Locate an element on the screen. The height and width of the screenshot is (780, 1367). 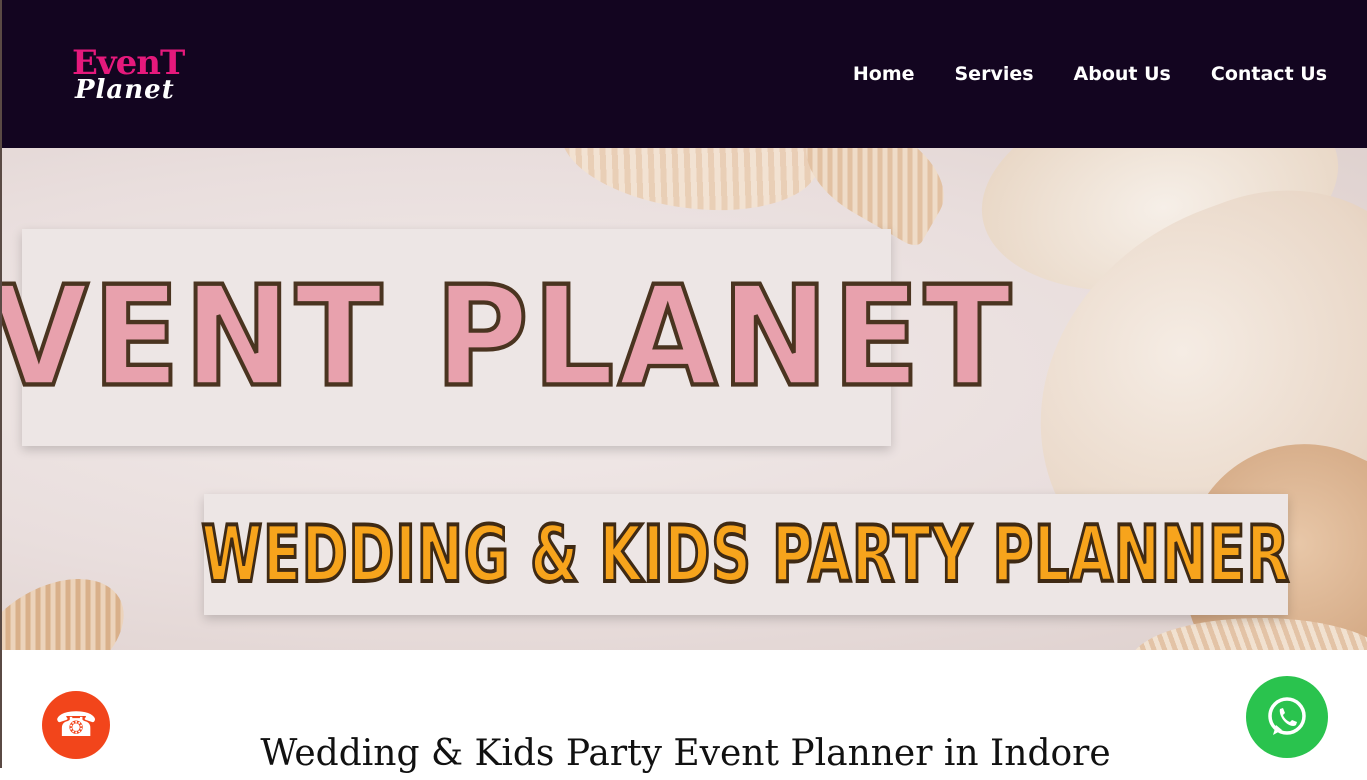
logo-text-planet: Planet is located at coordinates (125, 90).